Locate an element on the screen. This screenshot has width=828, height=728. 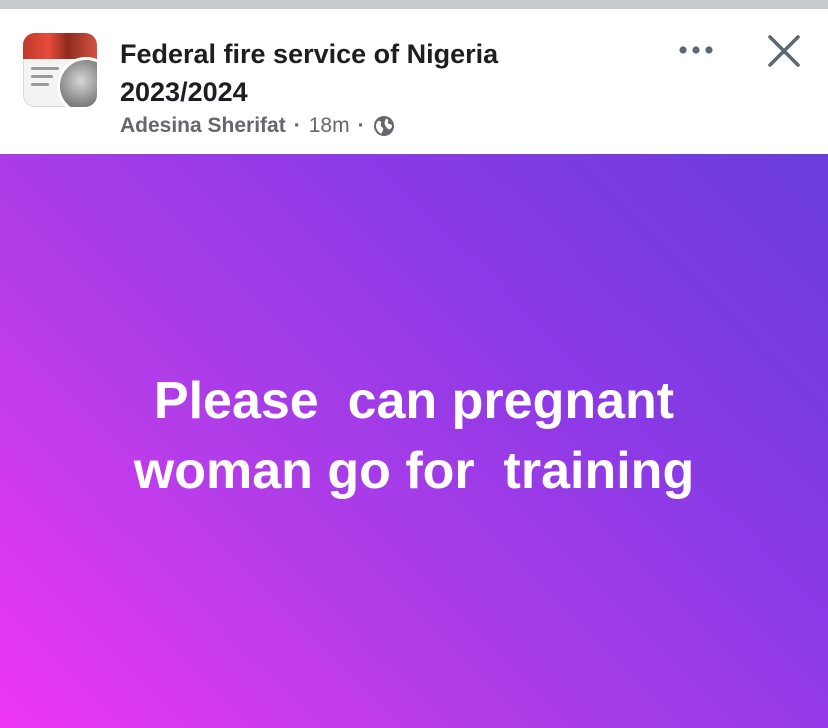
post-meta: Adesina Sherifat · 18m · is located at coordinates (257, 126).